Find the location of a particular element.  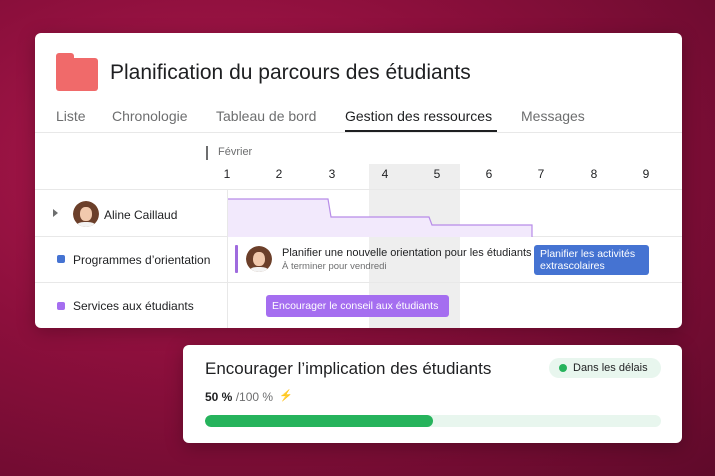

progress-value: 50 % is located at coordinates (219, 397).